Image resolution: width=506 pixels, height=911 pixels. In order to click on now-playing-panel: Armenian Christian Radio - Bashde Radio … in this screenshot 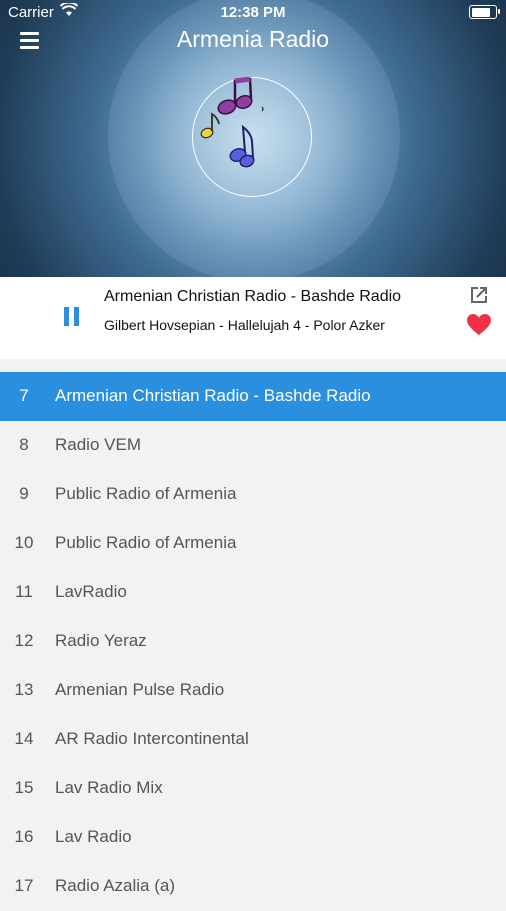, I will do `click(253, 318)`.